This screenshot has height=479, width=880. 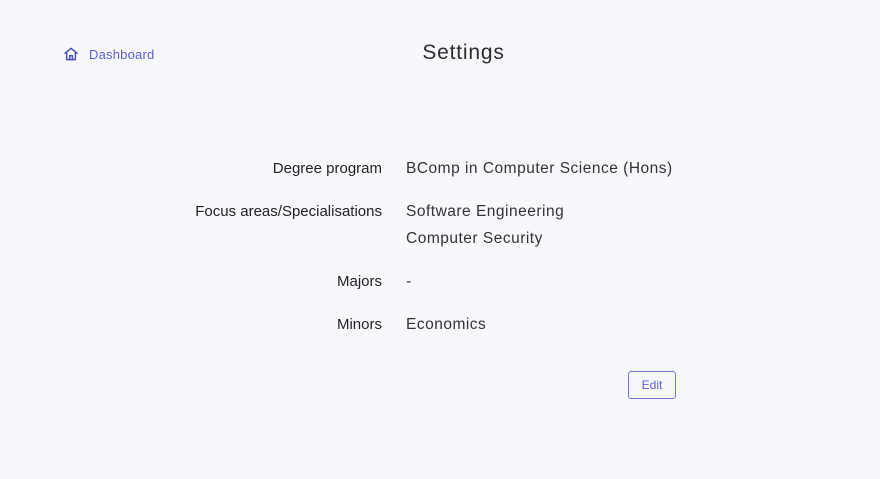 What do you see at coordinates (327, 168) in the screenshot?
I see `degree-program-label: Degree program` at bounding box center [327, 168].